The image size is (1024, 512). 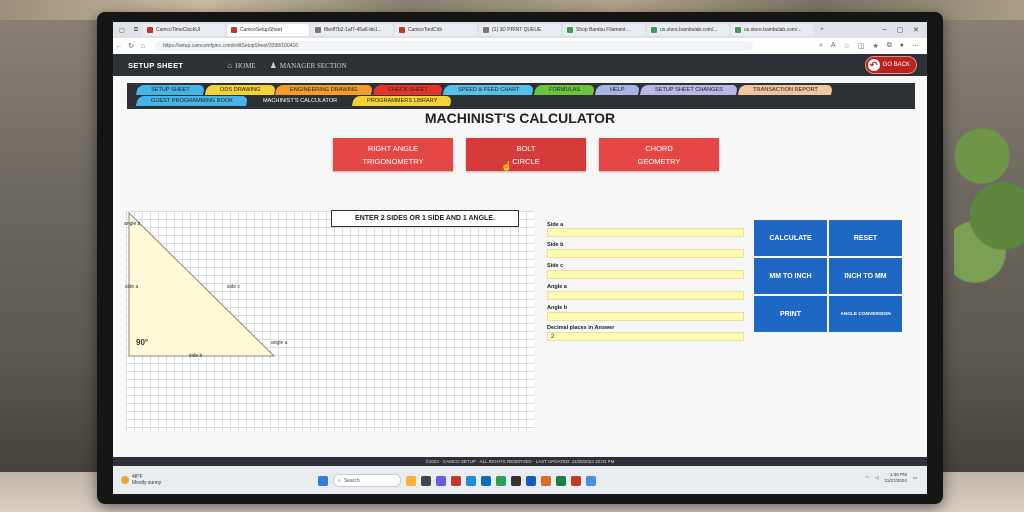 What do you see at coordinates (131, 46) in the screenshot?
I see `refresh-icon: ↻` at bounding box center [131, 46].